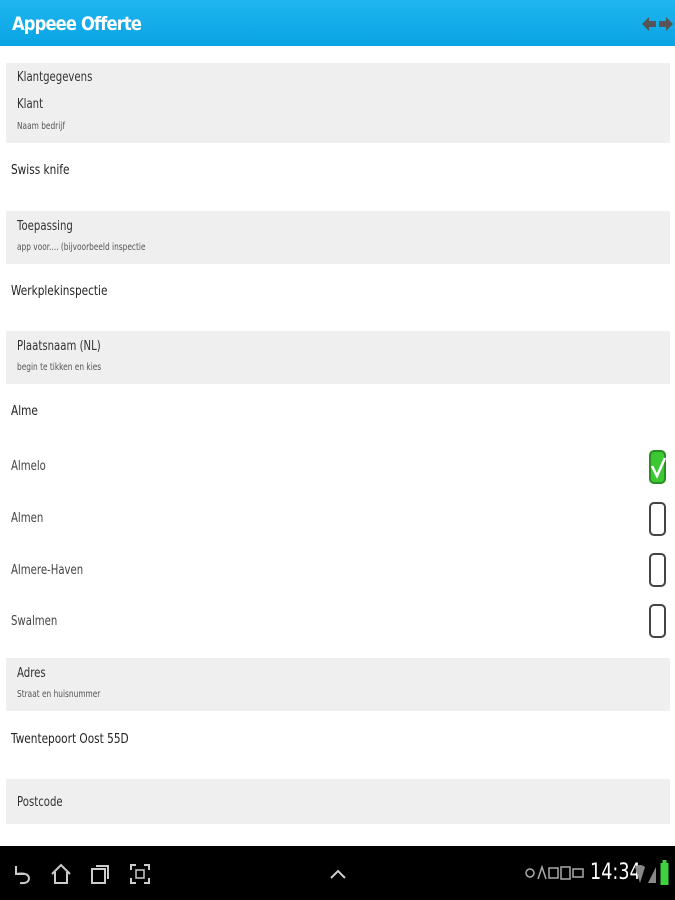 This screenshot has height=900, width=675. I want to click on section-title: Klantgegevens, so click(55, 77).